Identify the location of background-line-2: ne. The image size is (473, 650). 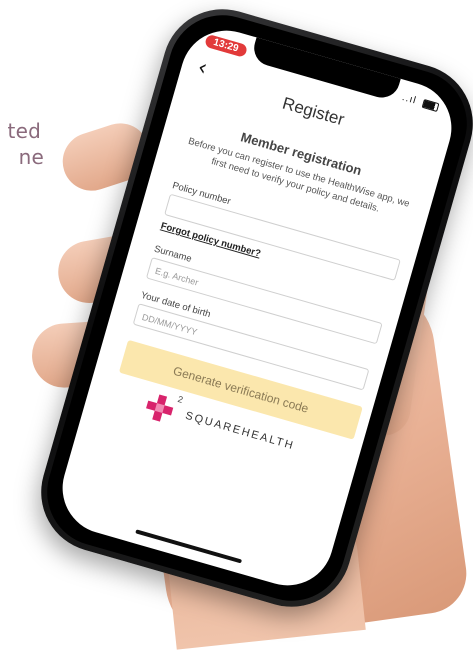
(31, 157).